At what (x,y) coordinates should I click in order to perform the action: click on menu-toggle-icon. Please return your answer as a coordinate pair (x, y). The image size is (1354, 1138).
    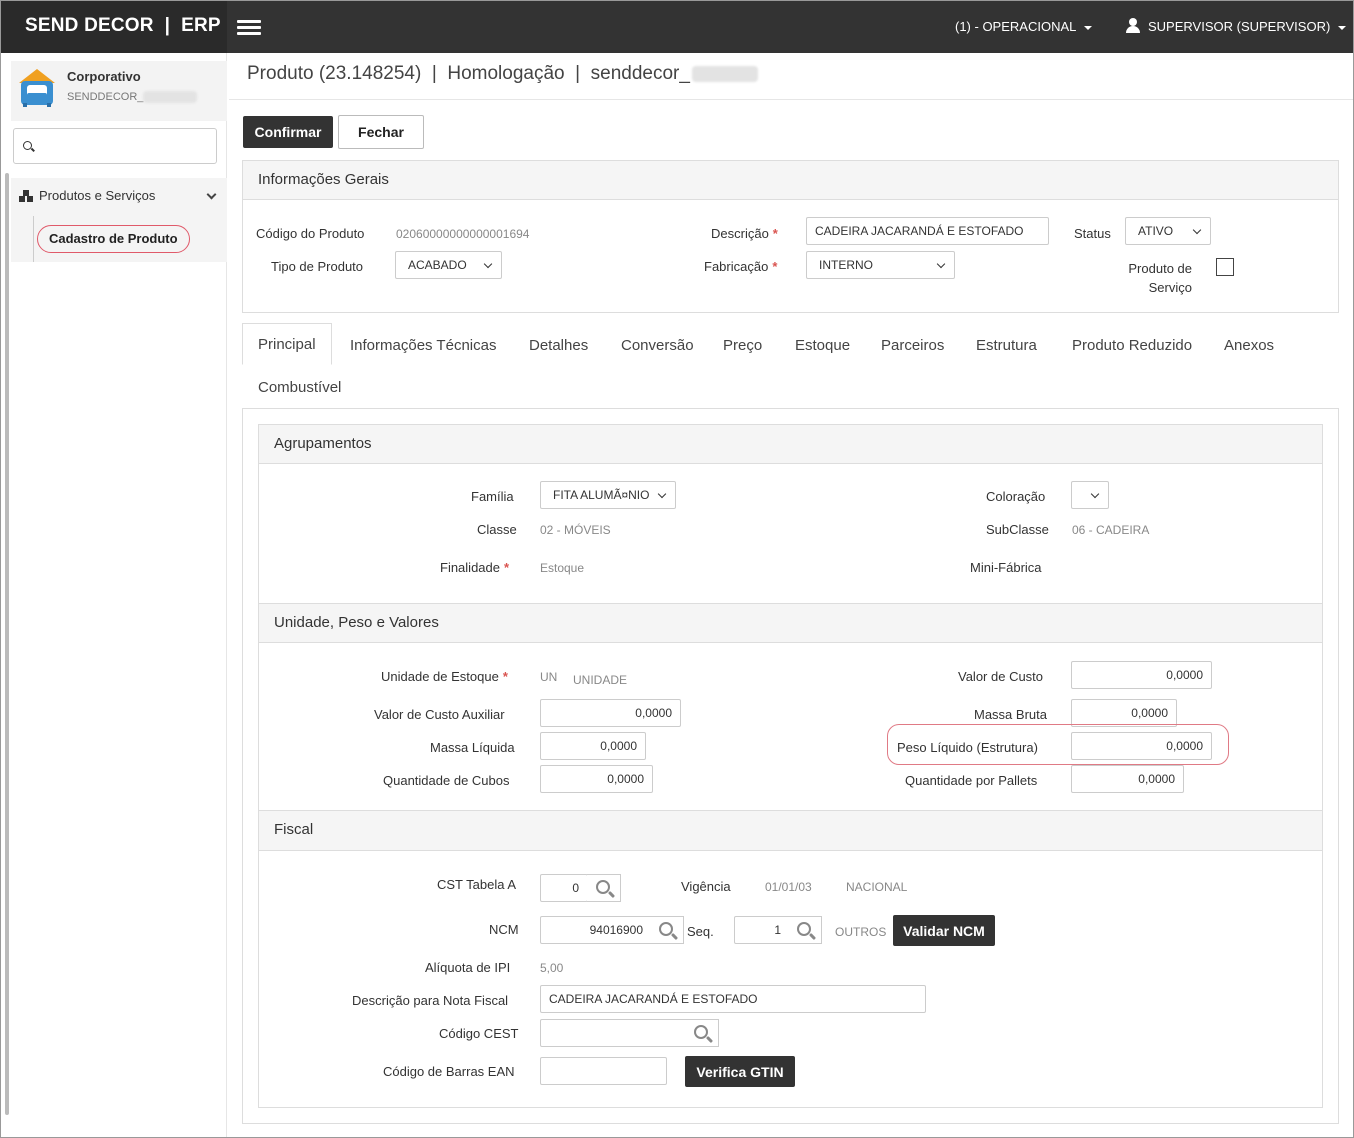
    Looking at the image, I should click on (249, 28).